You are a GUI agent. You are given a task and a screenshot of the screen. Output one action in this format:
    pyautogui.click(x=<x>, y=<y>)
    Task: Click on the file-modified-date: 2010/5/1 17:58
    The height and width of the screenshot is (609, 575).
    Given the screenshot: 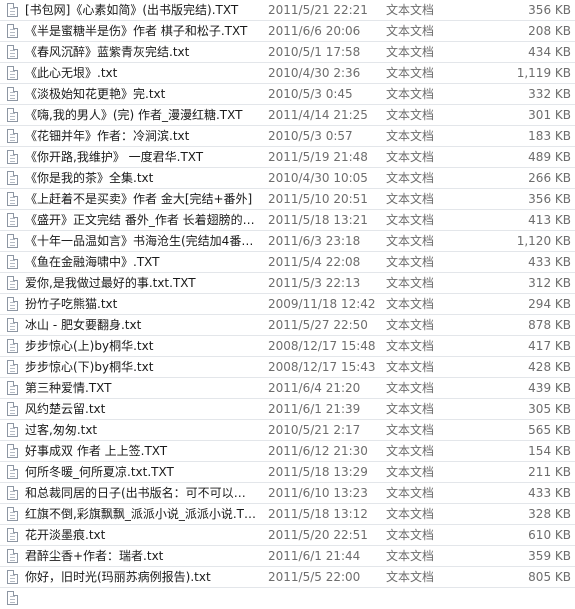 What is the action you would take?
    pyautogui.click(x=314, y=52)
    